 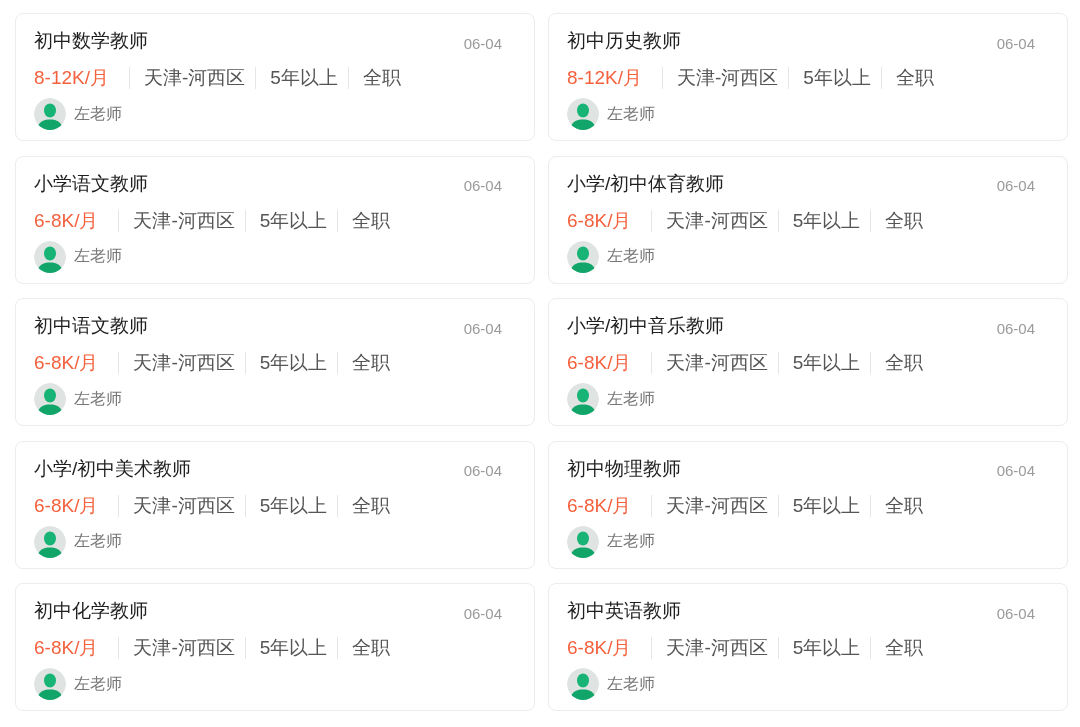 I want to click on job-card: 小学/初中美术教师 06-04 6-8K/月 天津-河西区 5年以上 全职 左老师, so click(x=275, y=504).